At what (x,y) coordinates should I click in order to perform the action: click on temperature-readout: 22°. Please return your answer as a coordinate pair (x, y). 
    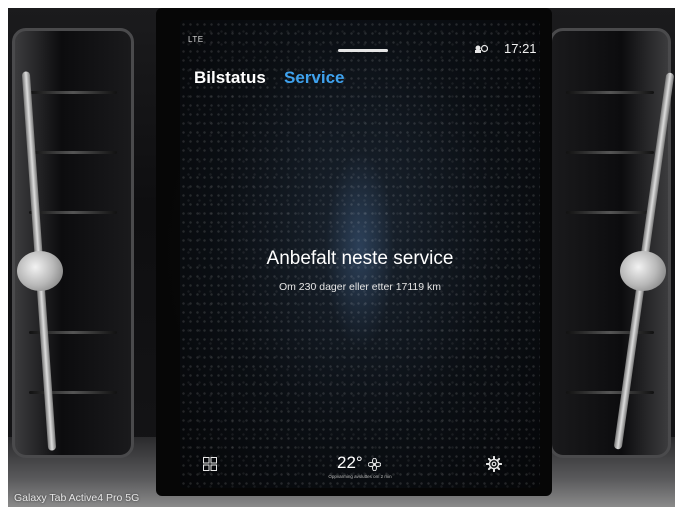
    Looking at the image, I should click on (350, 463).